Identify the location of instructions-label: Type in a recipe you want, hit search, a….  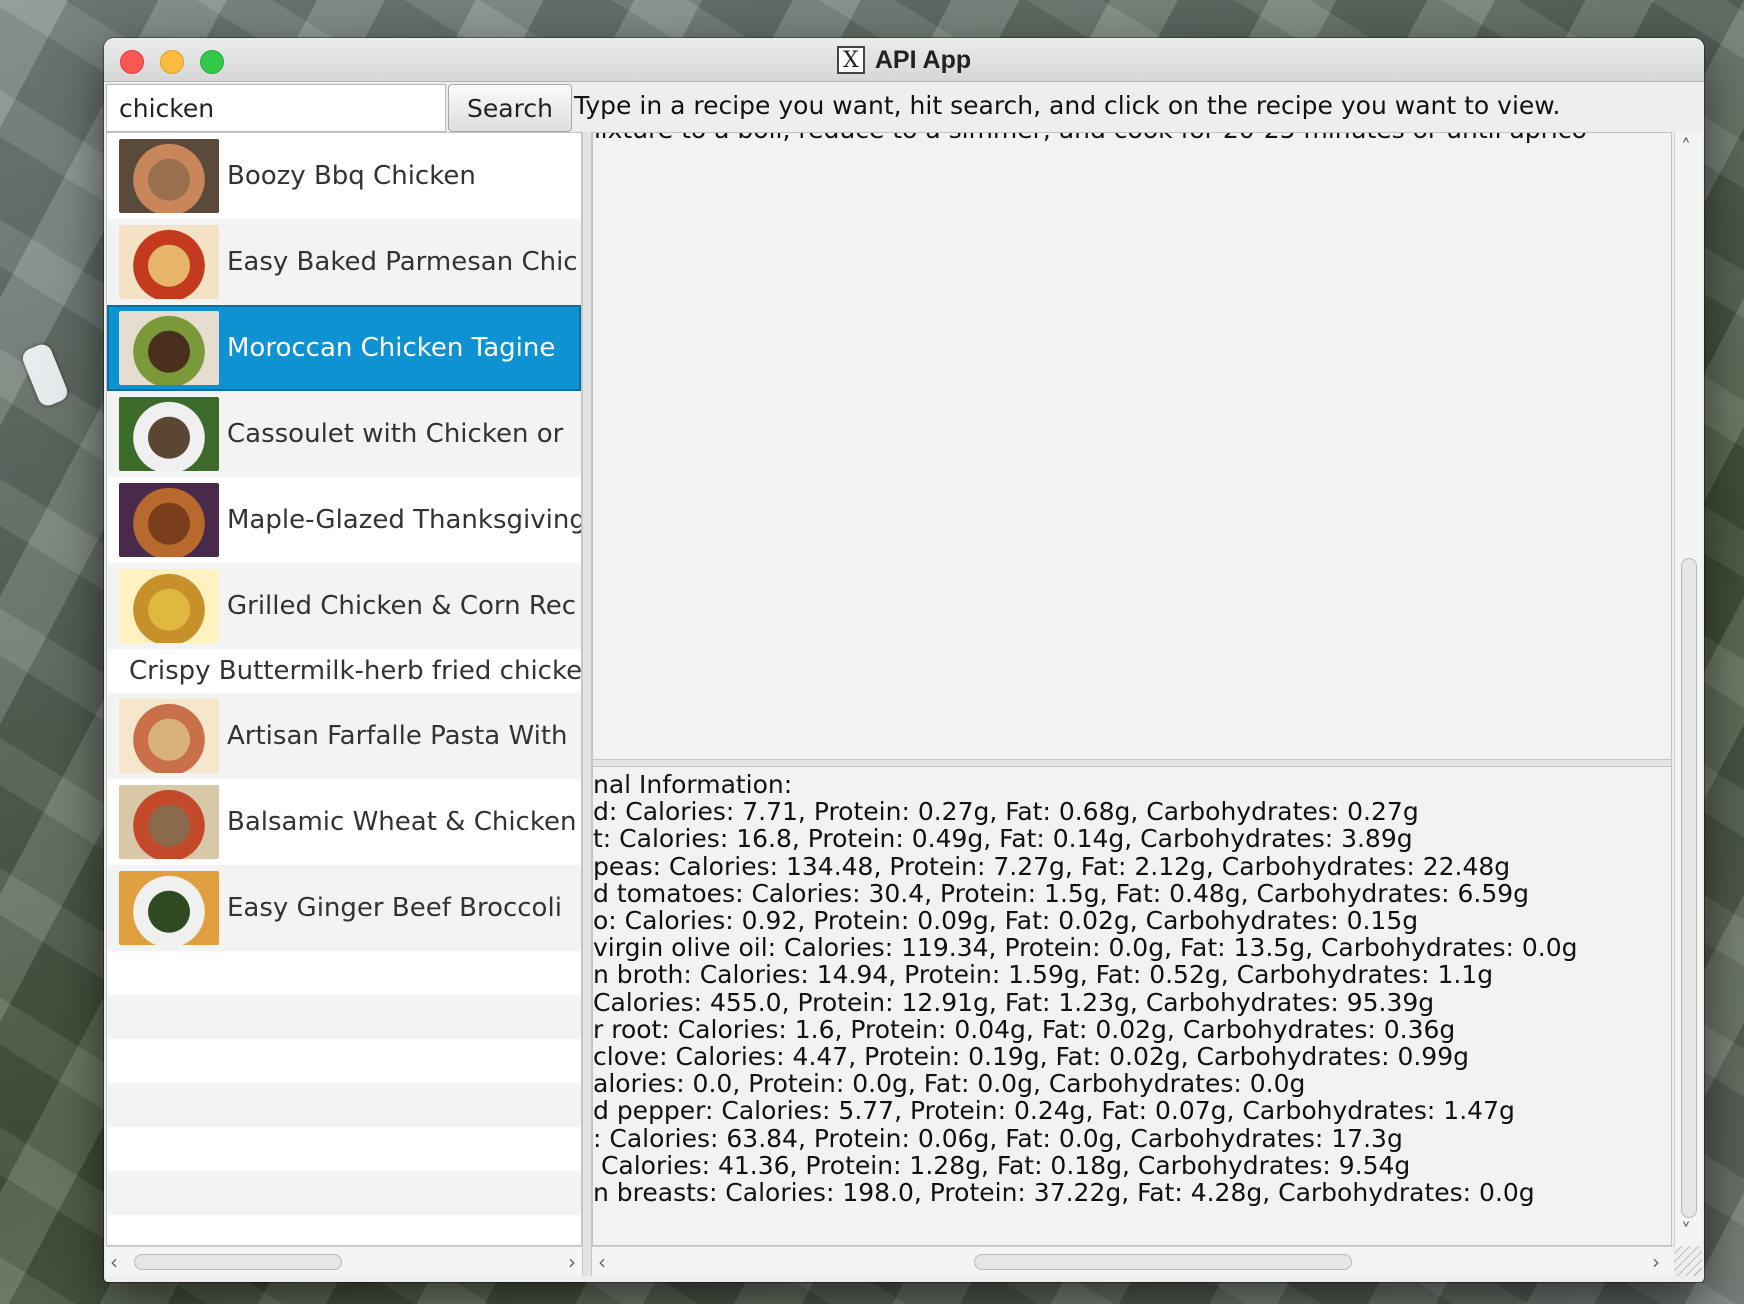
(1067, 105).